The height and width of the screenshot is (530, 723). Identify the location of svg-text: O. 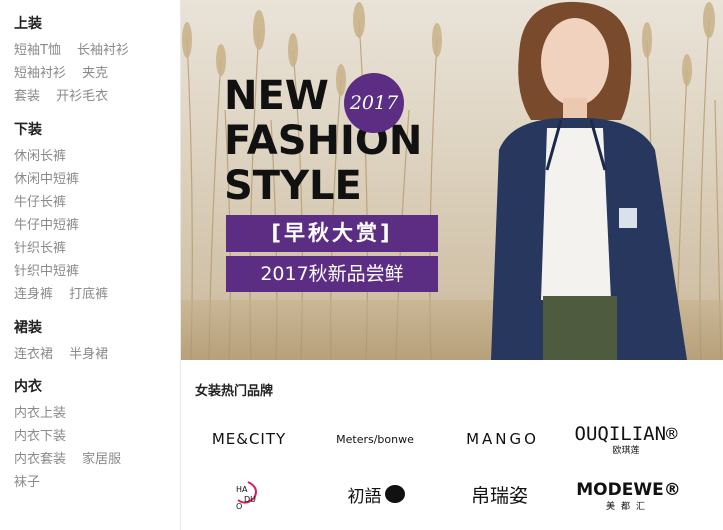
(239, 506).